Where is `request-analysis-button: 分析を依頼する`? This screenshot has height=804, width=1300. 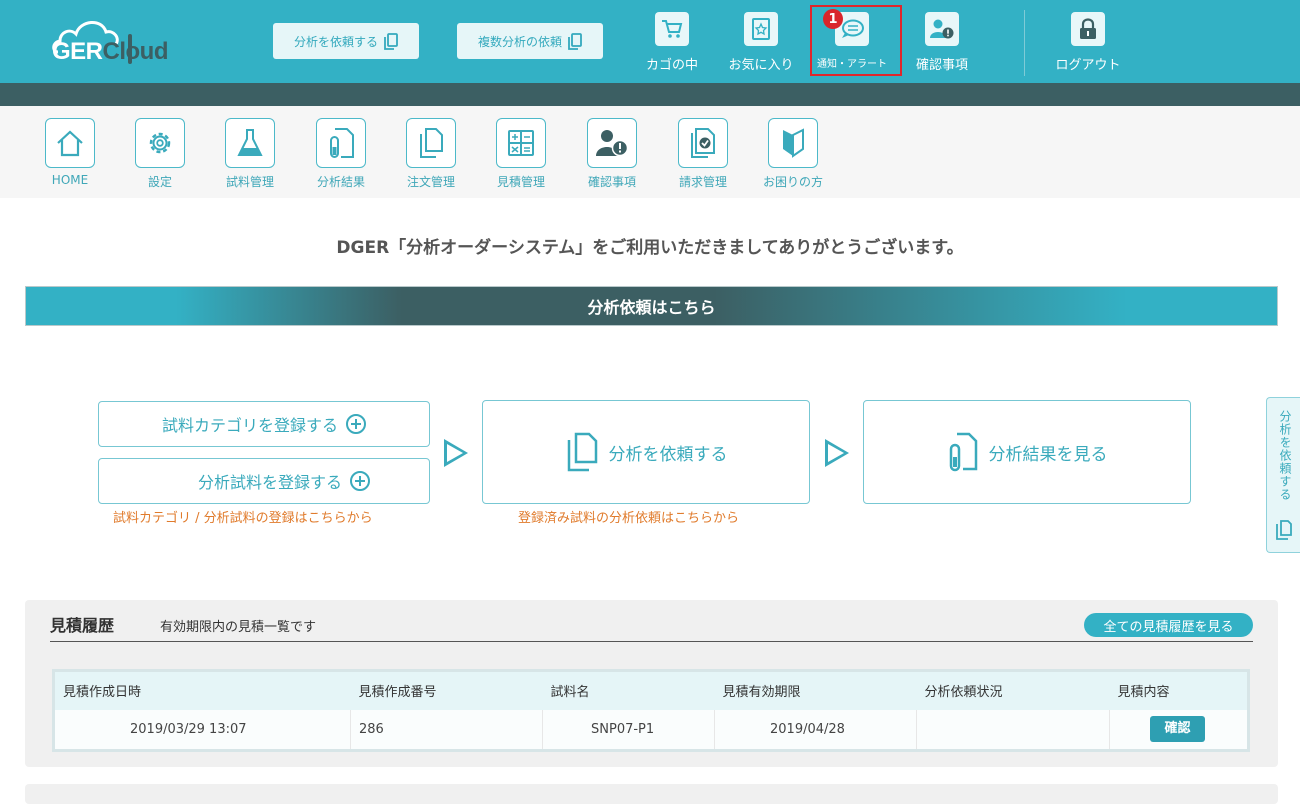
request-analysis-button: 分析を依頼する is located at coordinates (346, 41).